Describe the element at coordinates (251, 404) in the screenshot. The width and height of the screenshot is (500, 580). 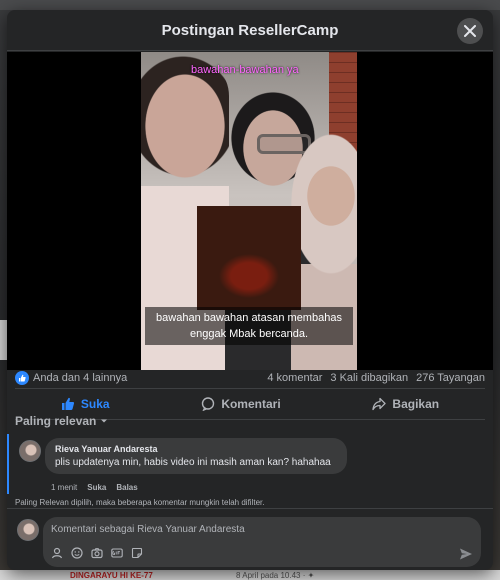
I see `comment-label: Komentari` at that location.